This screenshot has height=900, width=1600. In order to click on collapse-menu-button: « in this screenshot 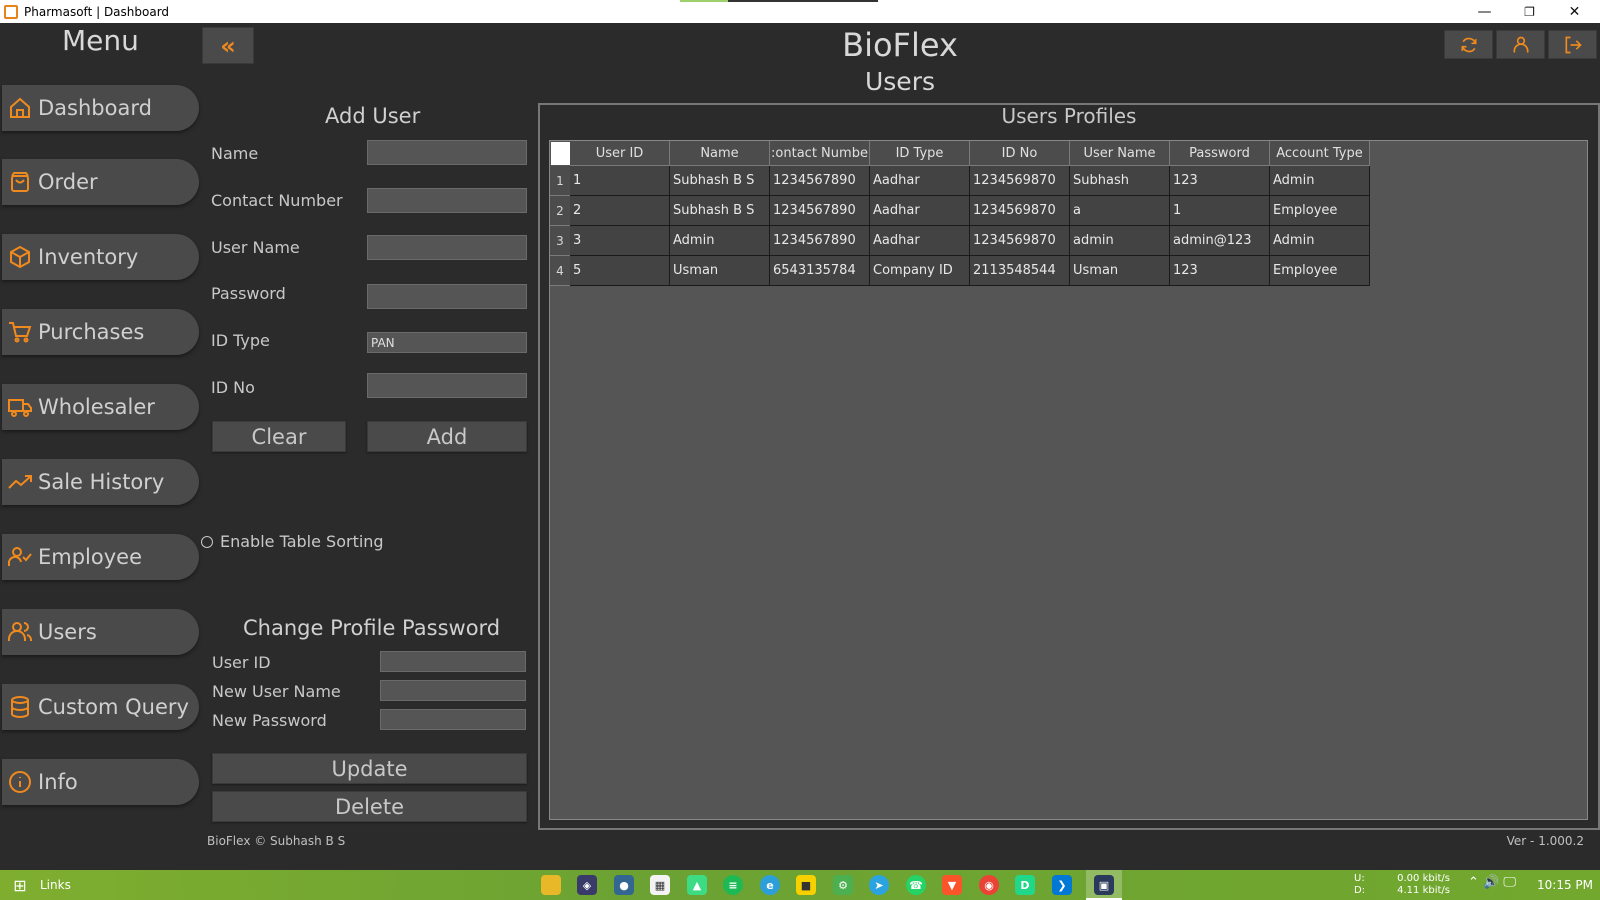, I will do `click(228, 45)`.